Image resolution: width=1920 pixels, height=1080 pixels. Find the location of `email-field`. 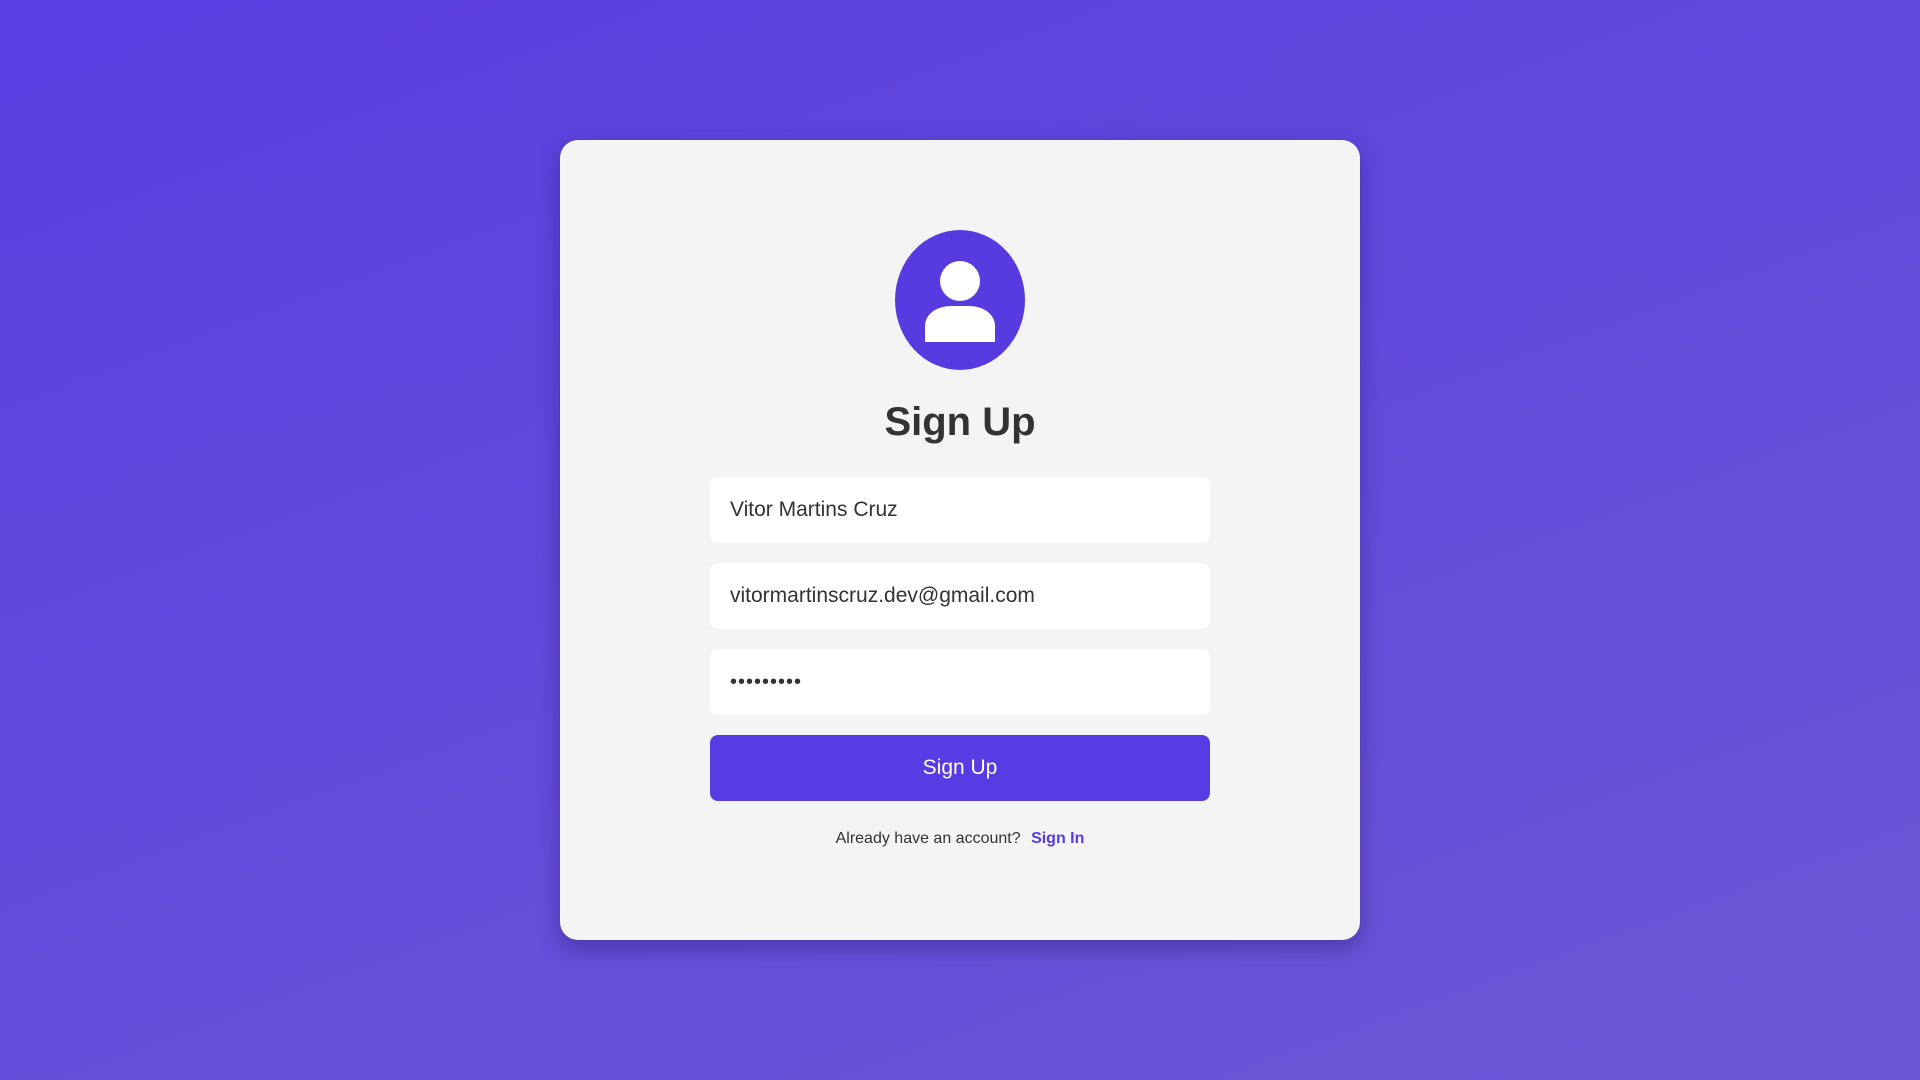

email-field is located at coordinates (960, 596).